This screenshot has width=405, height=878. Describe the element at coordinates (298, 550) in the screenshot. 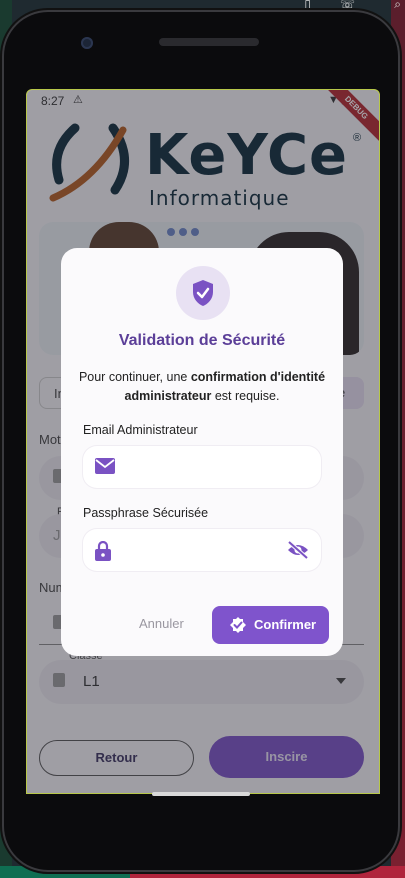

I see `visibility-off-icon` at that location.